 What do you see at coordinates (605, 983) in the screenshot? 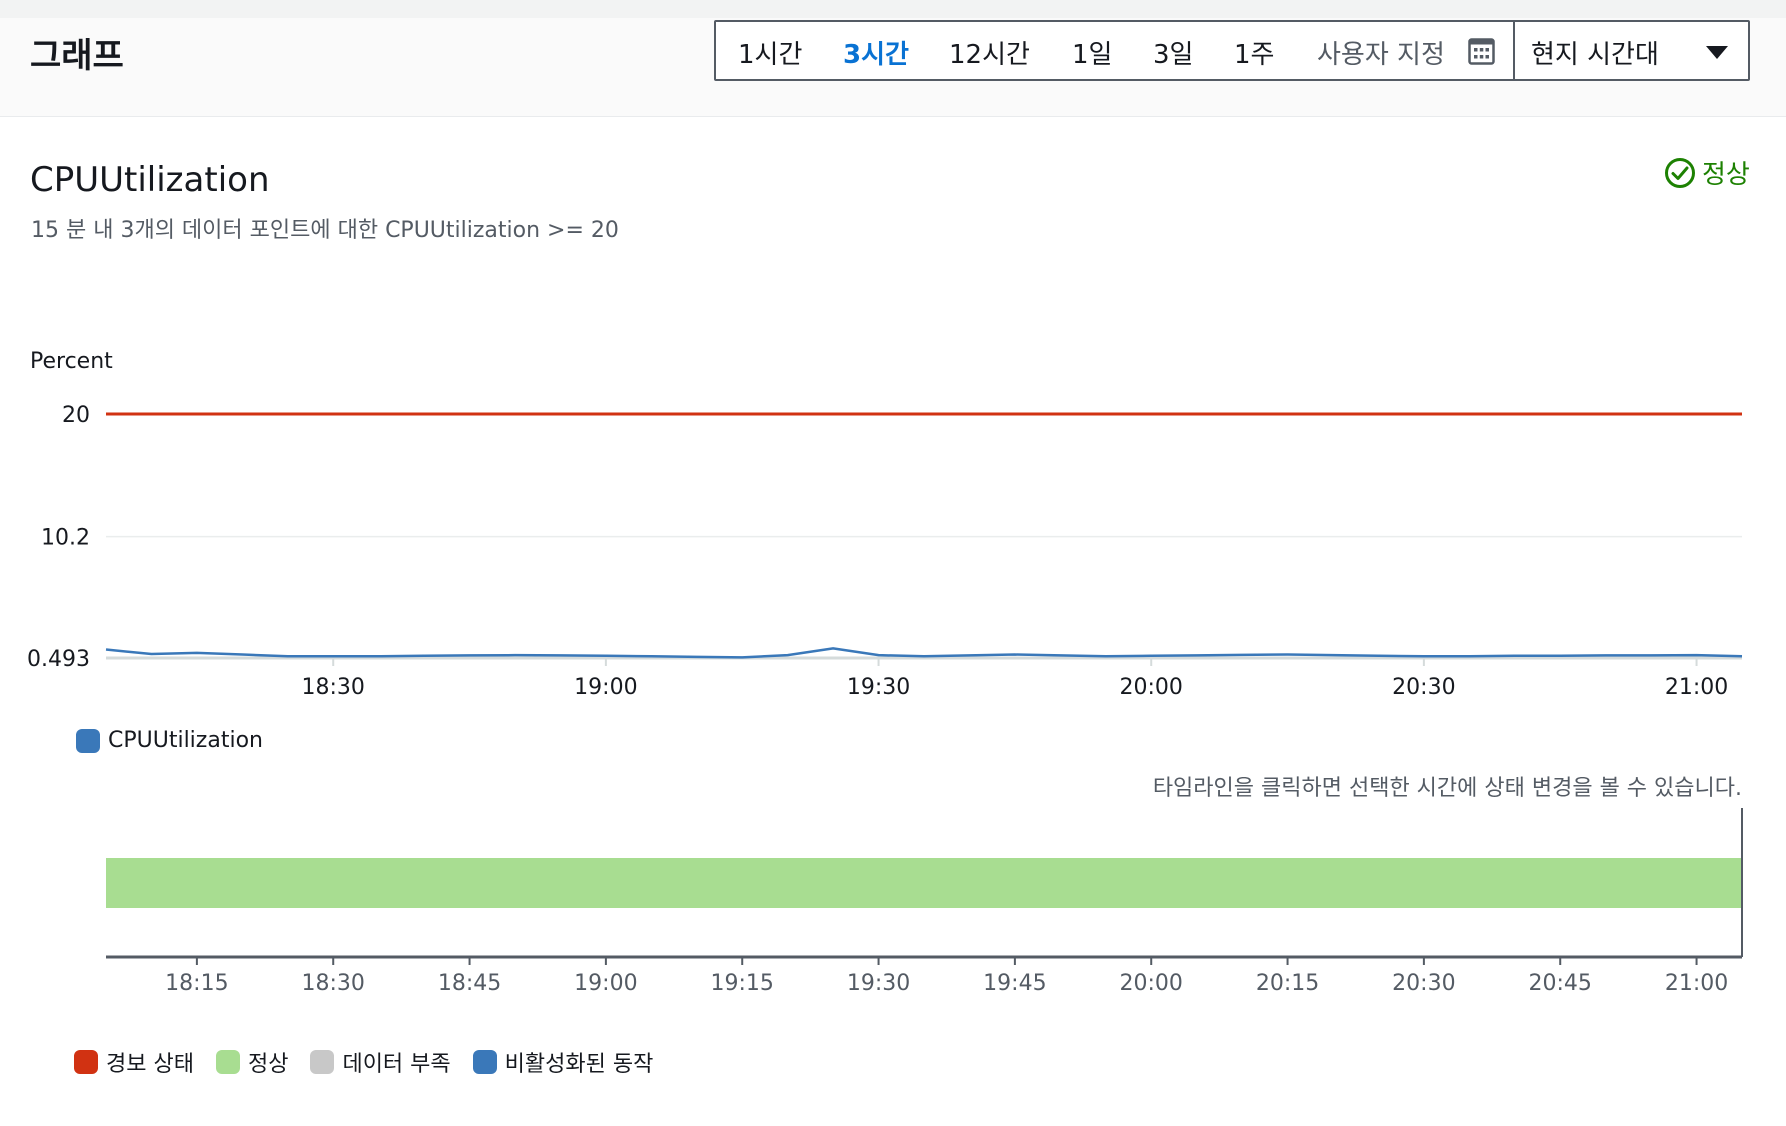
I see `timeline-tick-label: 19:00` at bounding box center [605, 983].